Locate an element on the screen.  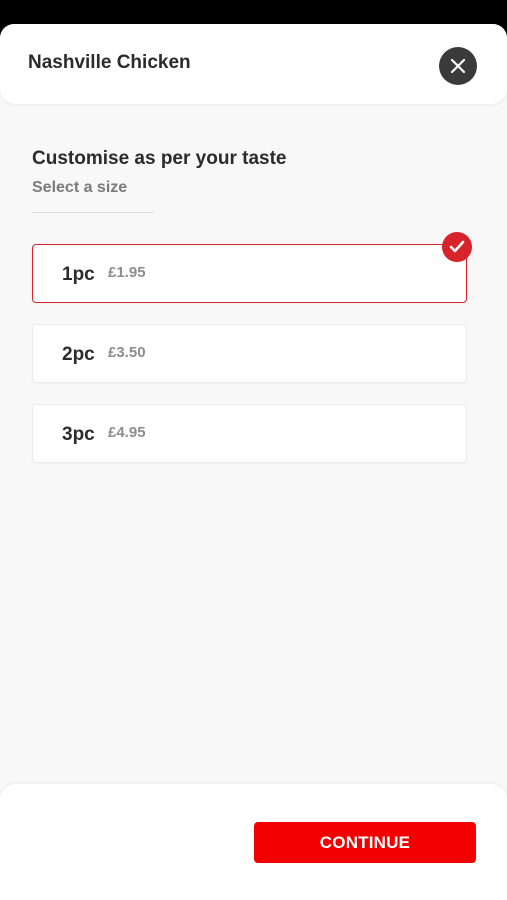
close-button is located at coordinates (458, 66).